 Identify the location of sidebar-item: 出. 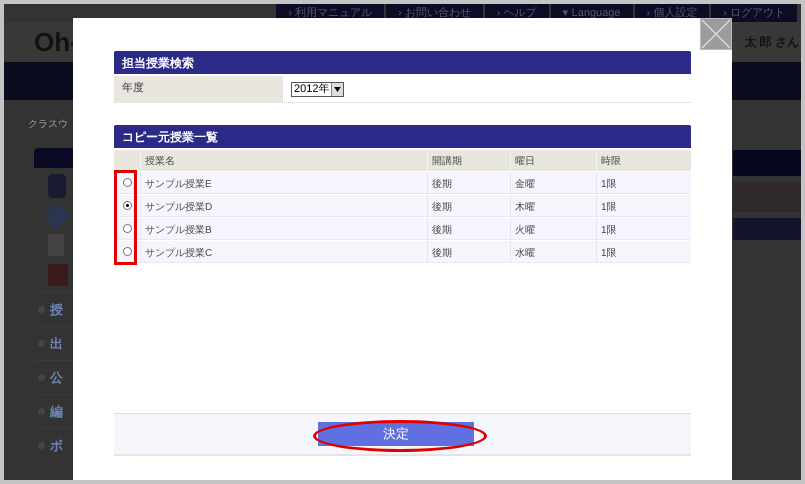
(56, 344).